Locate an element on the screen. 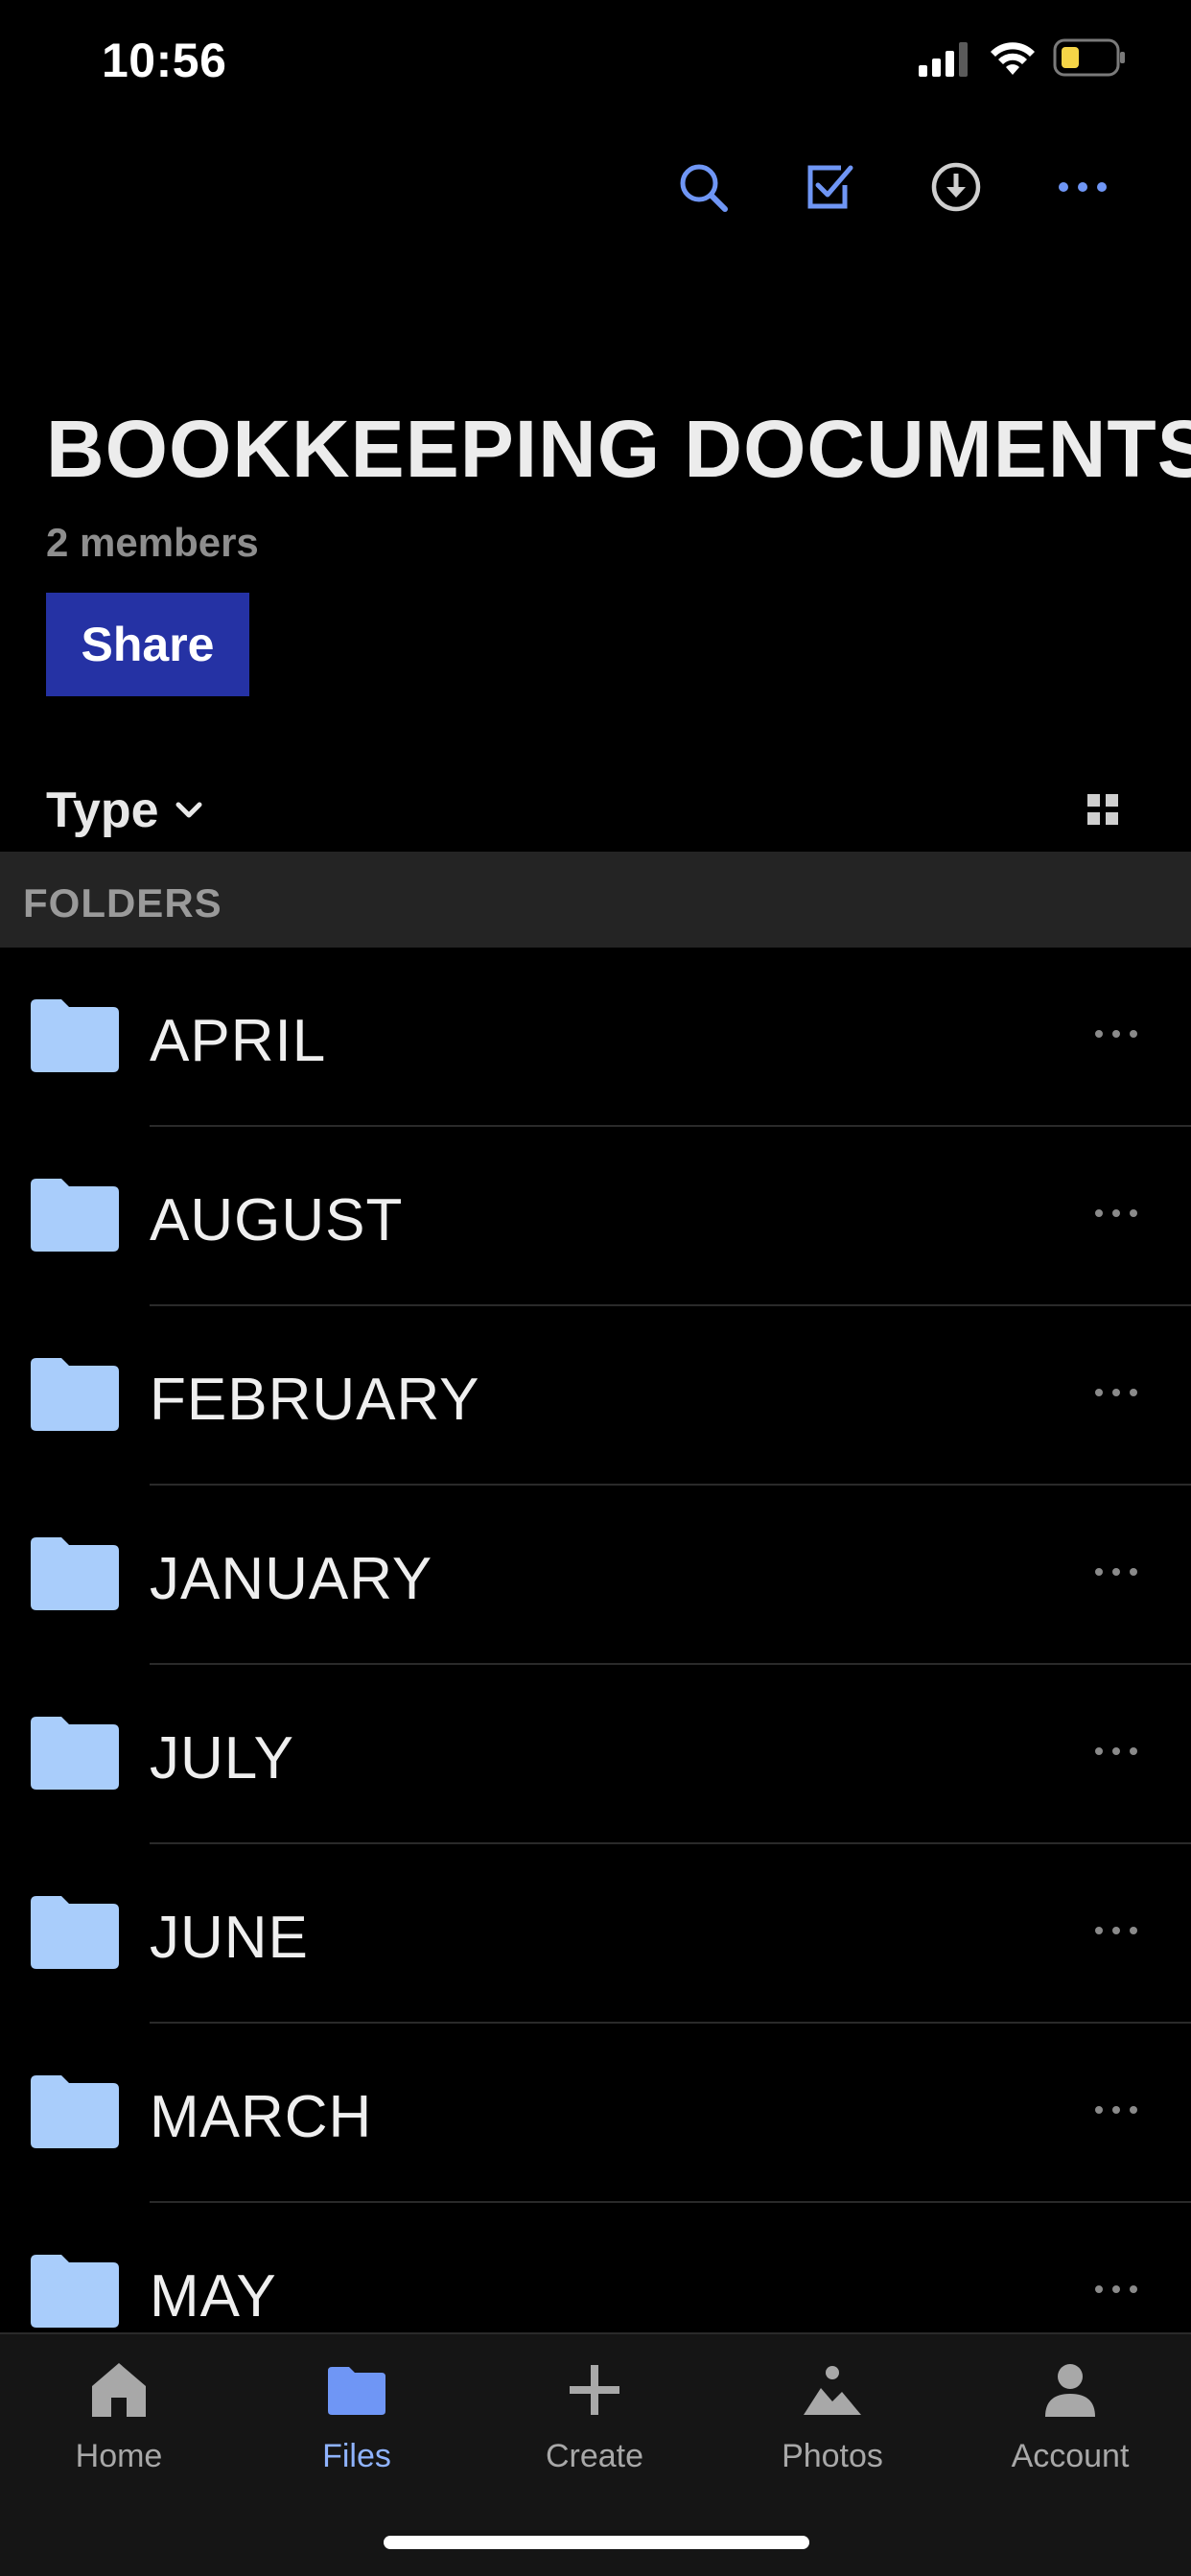 This screenshot has height=2576, width=1191. list-item: JANUARY is located at coordinates (595, 1575).